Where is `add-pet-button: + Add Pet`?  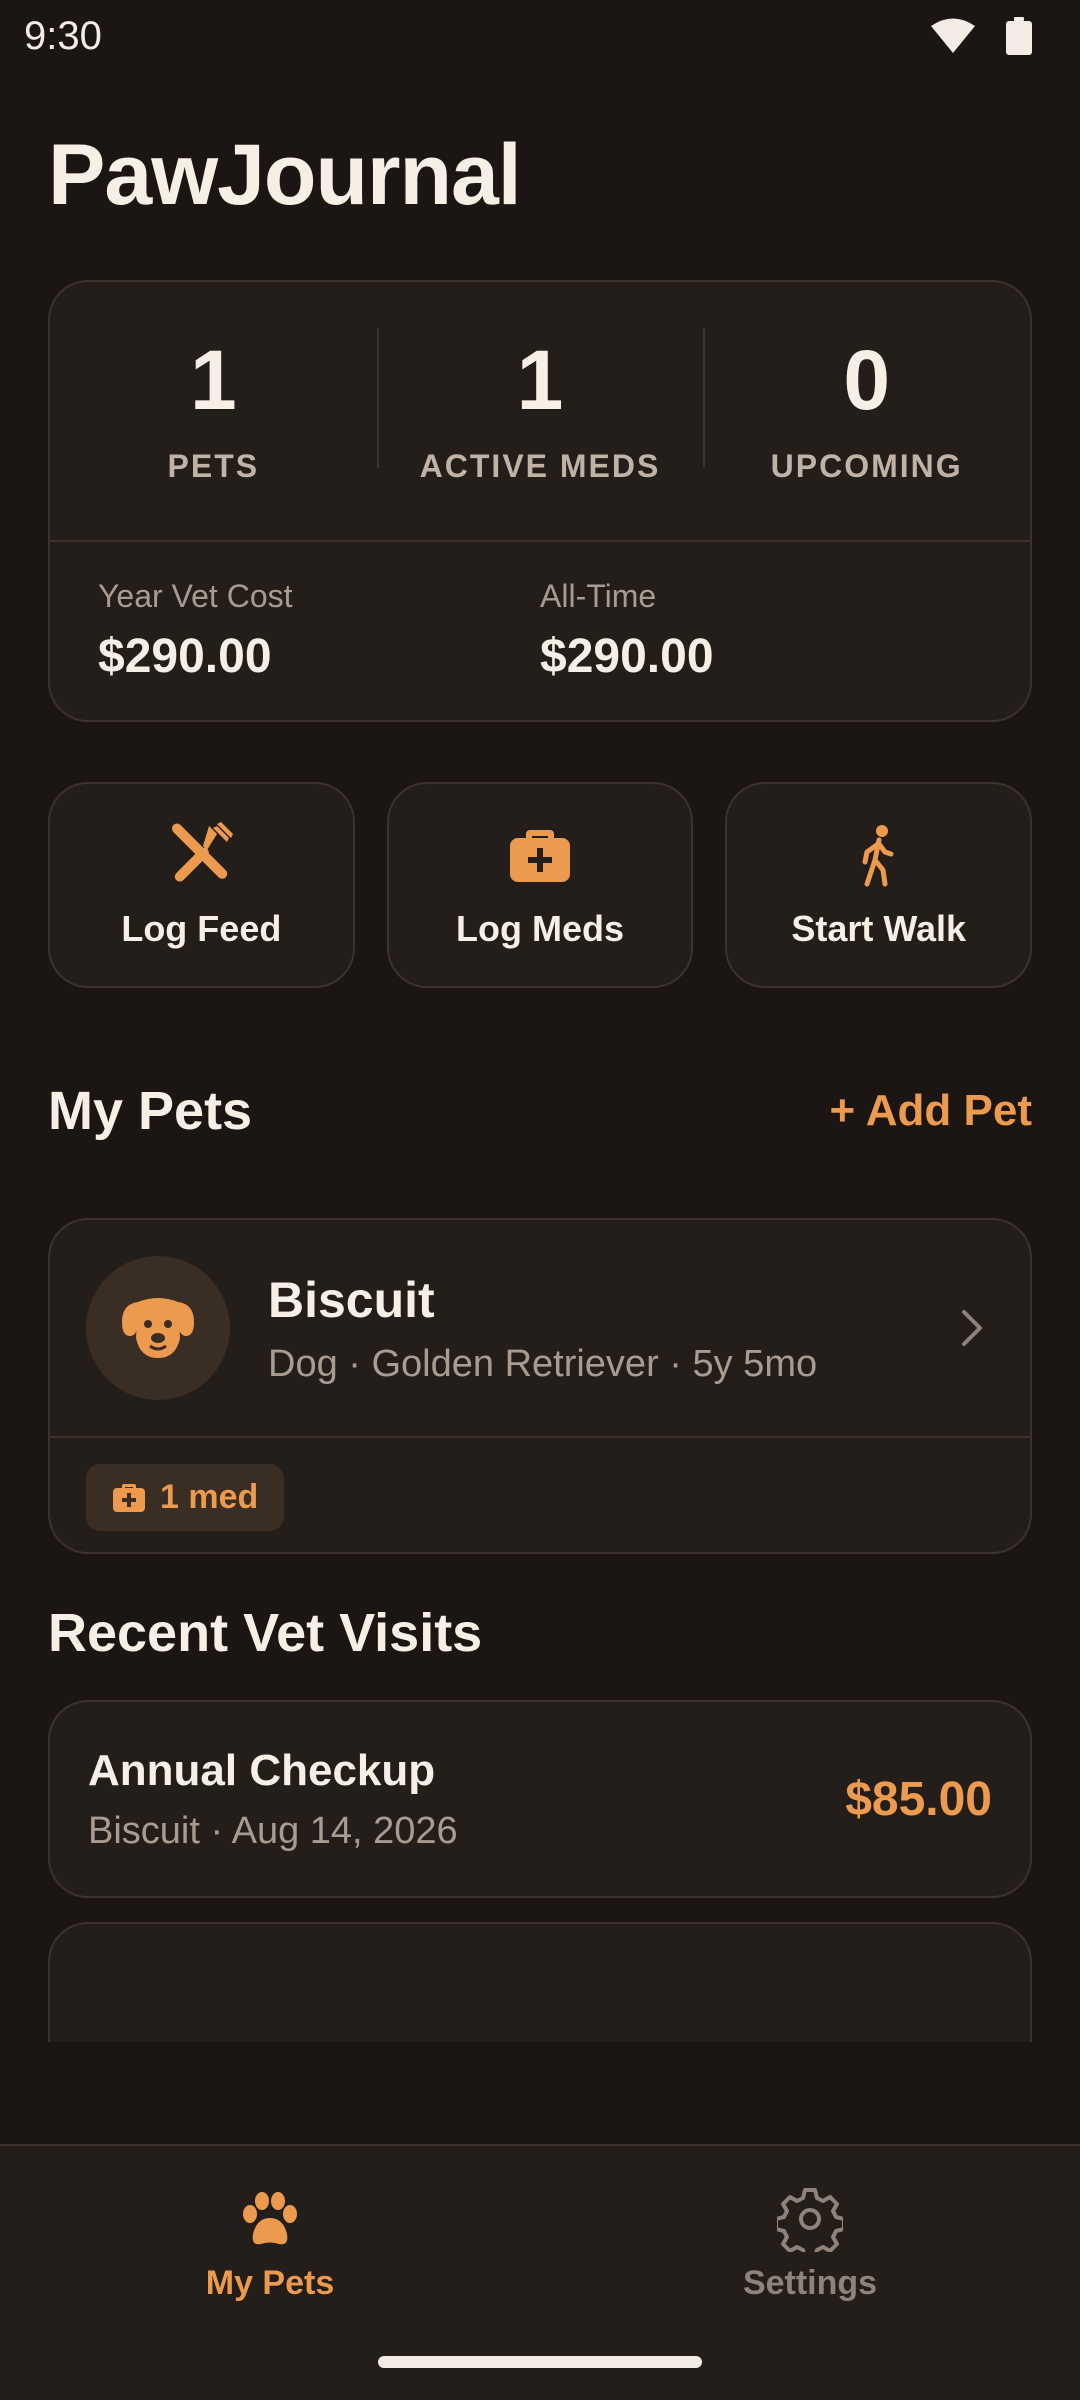 add-pet-button: + Add Pet is located at coordinates (930, 1111).